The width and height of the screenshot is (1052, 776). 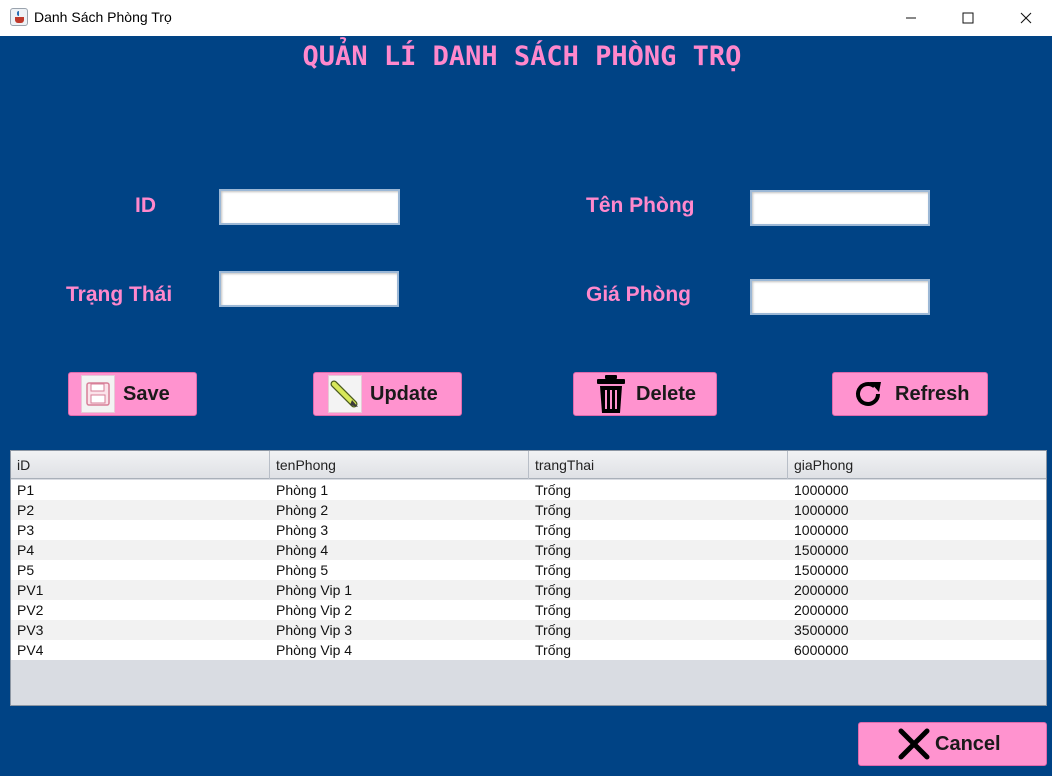 What do you see at coordinates (528, 550) in the screenshot?
I see `table-row: P4 Phòng 4 Trống 1500000` at bounding box center [528, 550].